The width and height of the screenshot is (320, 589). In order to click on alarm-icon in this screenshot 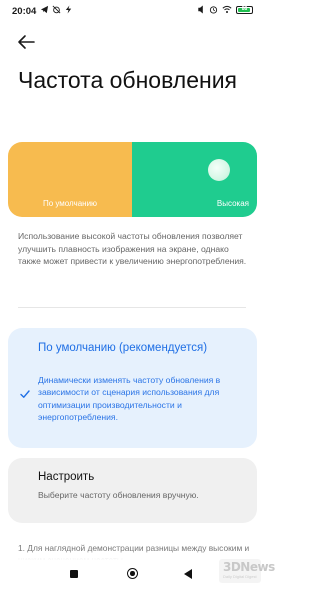, I will do `click(213, 10)`.